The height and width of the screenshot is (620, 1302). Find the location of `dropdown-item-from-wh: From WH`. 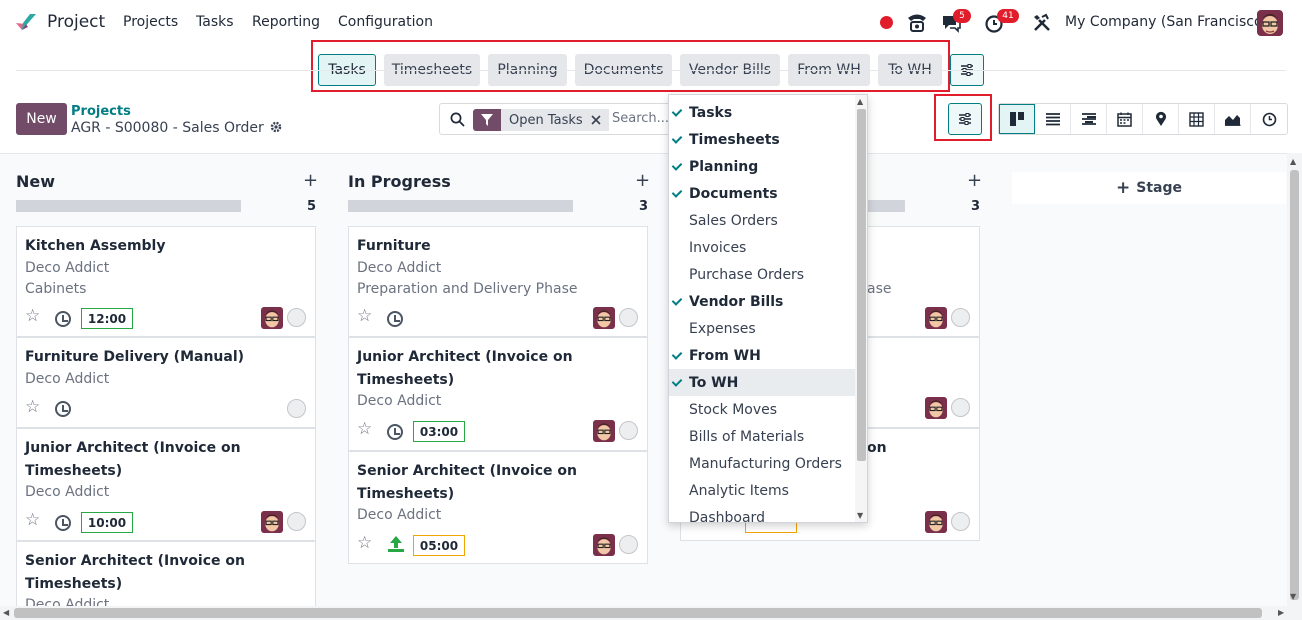

dropdown-item-from-wh: From WH is located at coordinates (762, 355).